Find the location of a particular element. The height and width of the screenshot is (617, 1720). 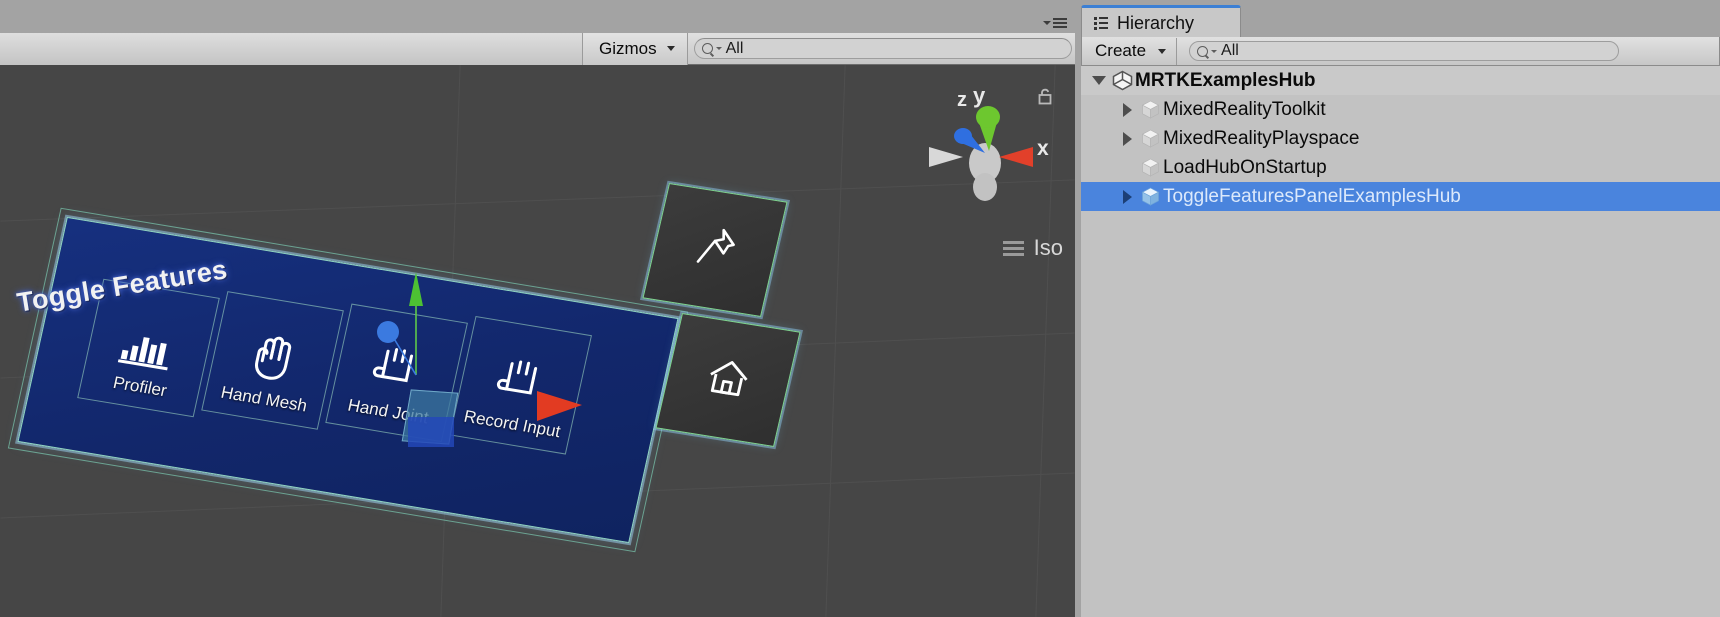

gizmo-axis-label-y: y is located at coordinates (979, 96).